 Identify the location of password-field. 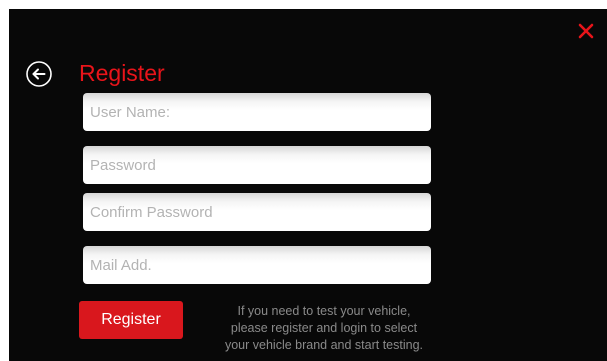
(257, 165).